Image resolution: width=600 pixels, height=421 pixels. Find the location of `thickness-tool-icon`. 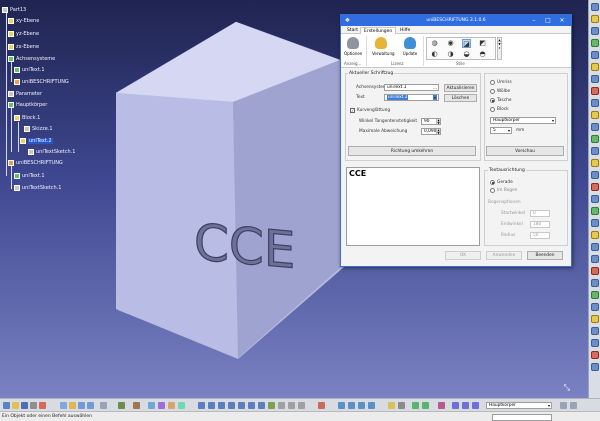

thickness-tool-icon is located at coordinates (595, 151).